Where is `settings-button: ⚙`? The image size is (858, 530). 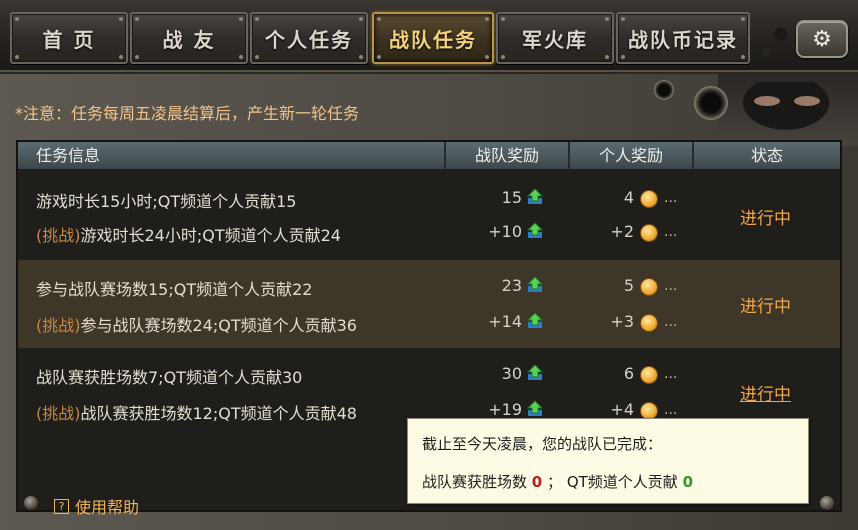 settings-button: ⚙ is located at coordinates (822, 39).